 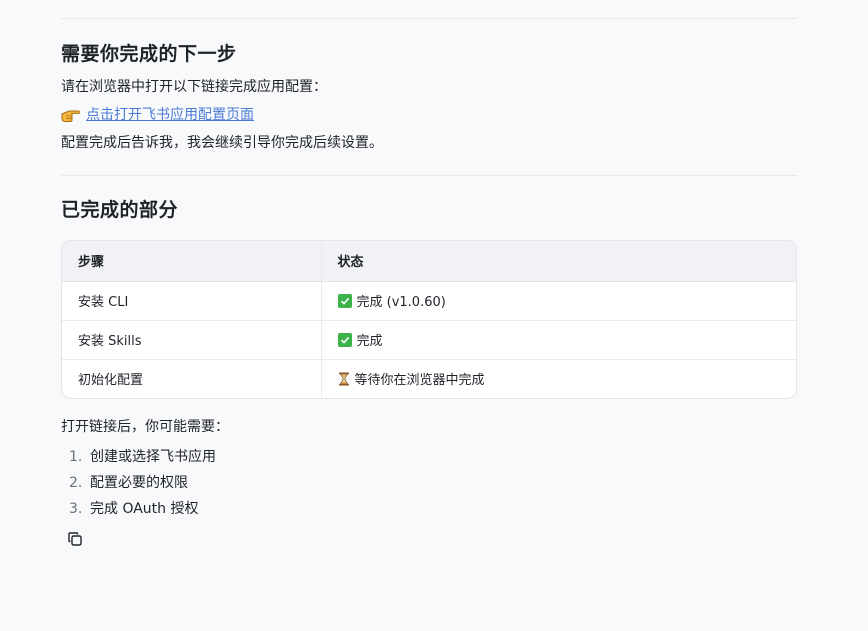 I want to click on list-item: 2. 配置必要的权限, so click(x=138, y=483).